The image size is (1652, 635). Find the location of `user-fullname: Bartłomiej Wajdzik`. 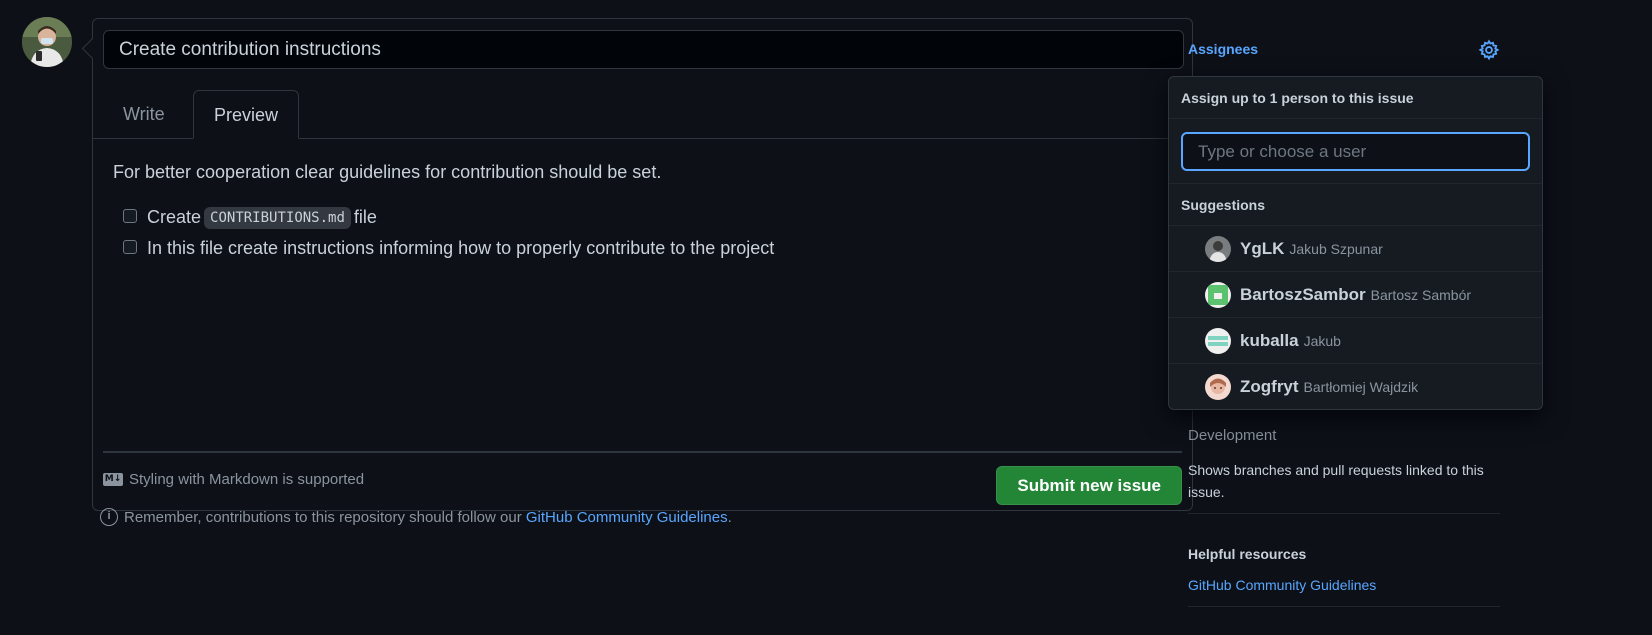

user-fullname: Bartłomiej Wajdzik is located at coordinates (1361, 387).